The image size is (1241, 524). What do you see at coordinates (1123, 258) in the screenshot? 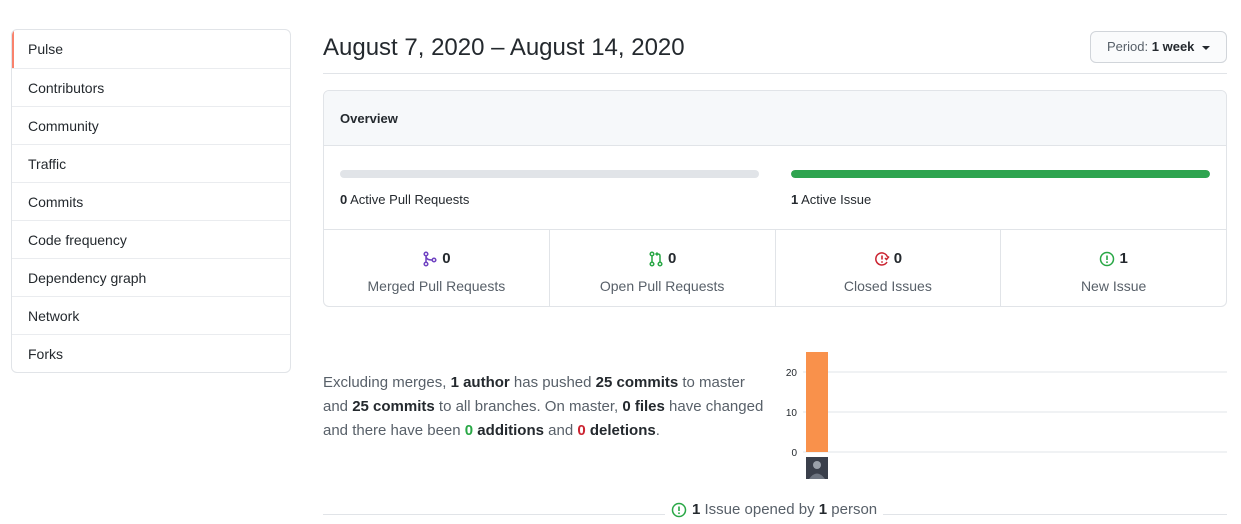
I see `new-issues-count: 1` at bounding box center [1123, 258].